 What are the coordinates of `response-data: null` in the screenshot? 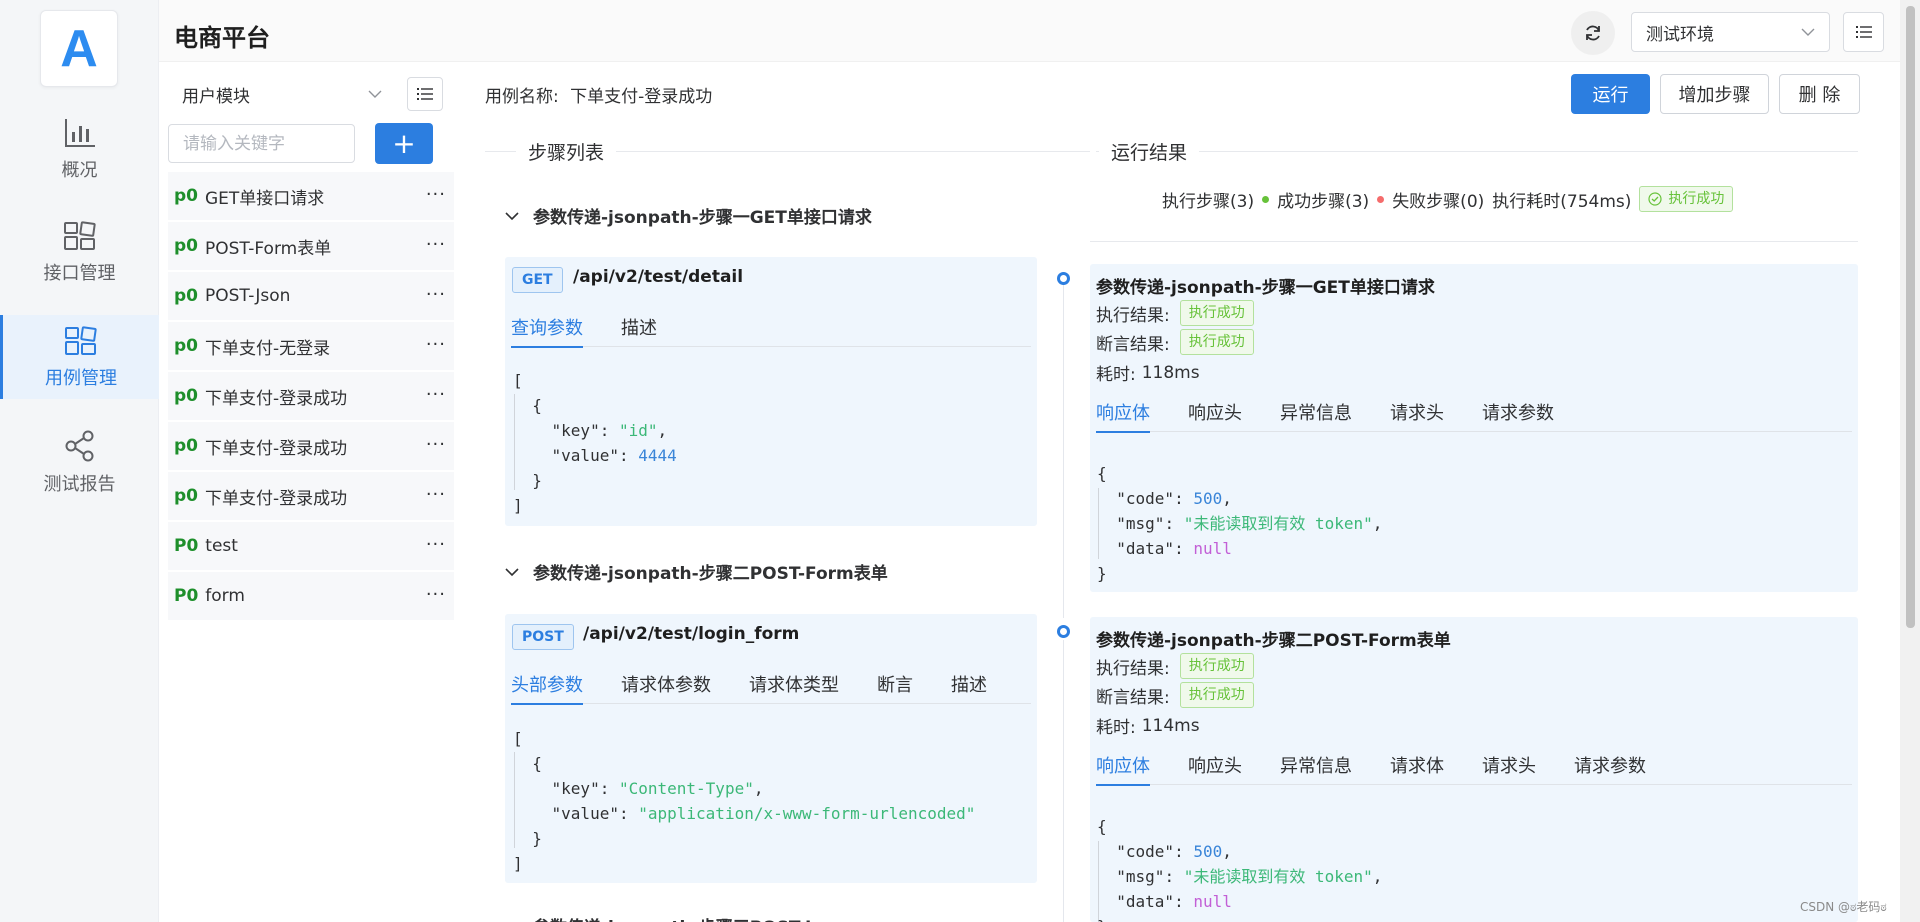 It's located at (1212, 548).